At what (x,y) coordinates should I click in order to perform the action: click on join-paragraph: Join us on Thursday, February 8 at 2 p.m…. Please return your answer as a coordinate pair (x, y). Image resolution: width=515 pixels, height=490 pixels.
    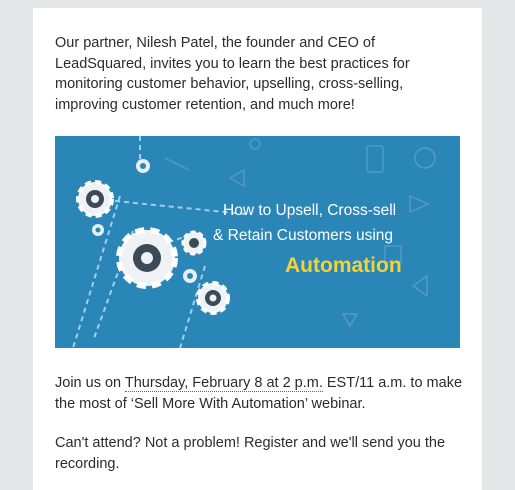
    Looking at the image, I should click on (262, 393).